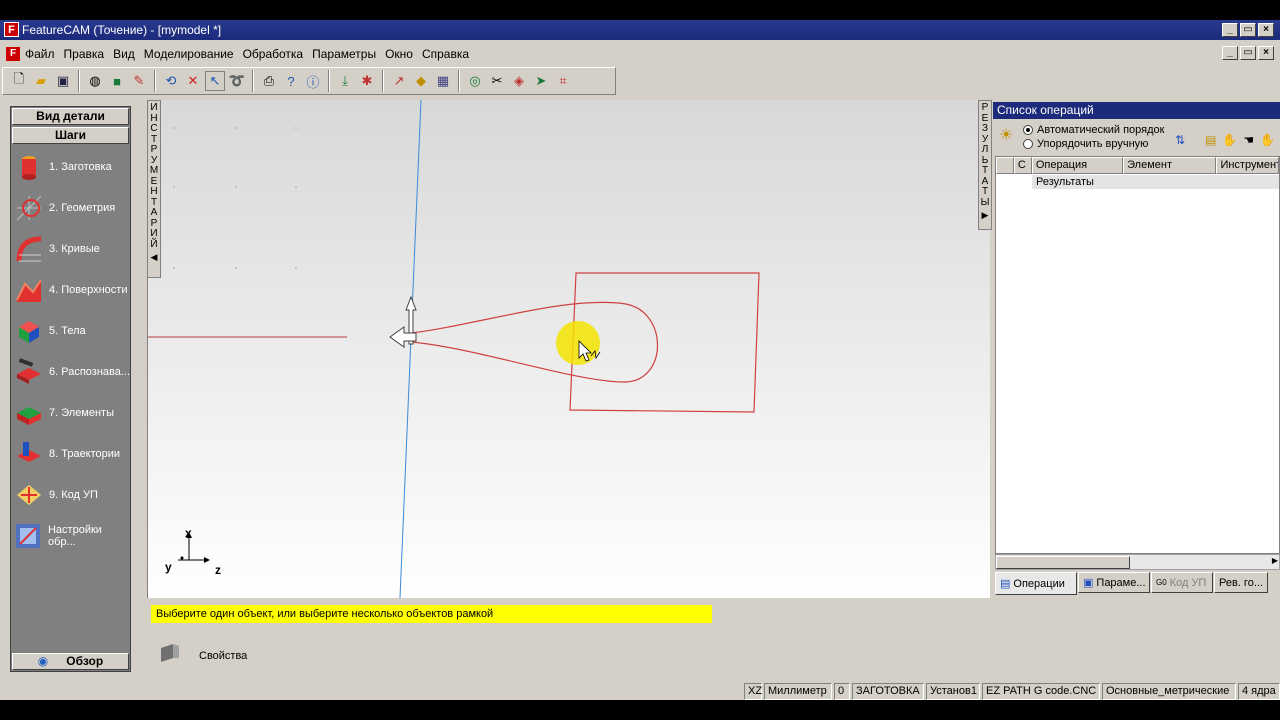 This screenshot has height=720, width=1280. Describe the element at coordinates (41, 81) in the screenshot. I see `open-folder-icon: ▰` at that location.